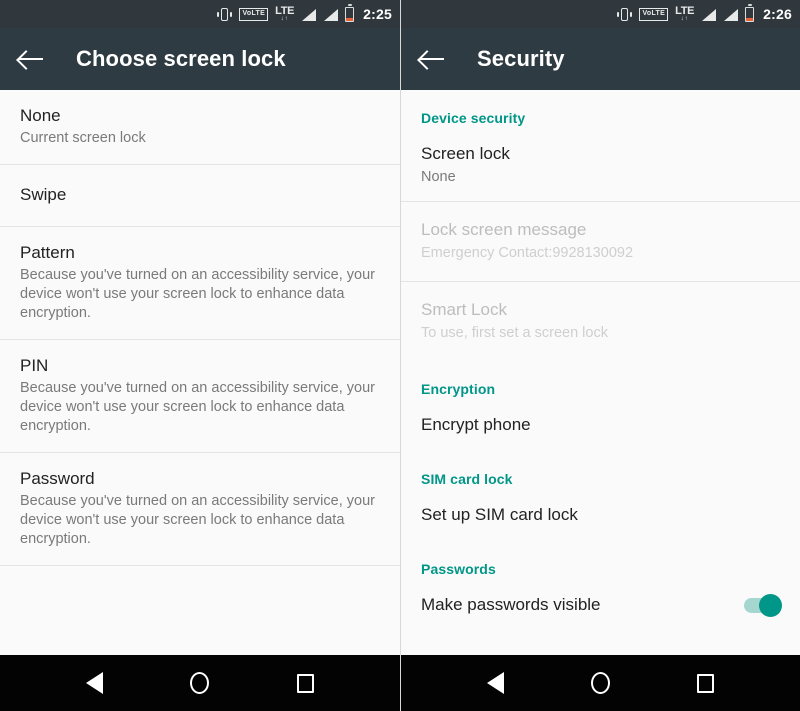  Describe the element at coordinates (47, 252) in the screenshot. I see `lock-option-title: Pattern` at that location.